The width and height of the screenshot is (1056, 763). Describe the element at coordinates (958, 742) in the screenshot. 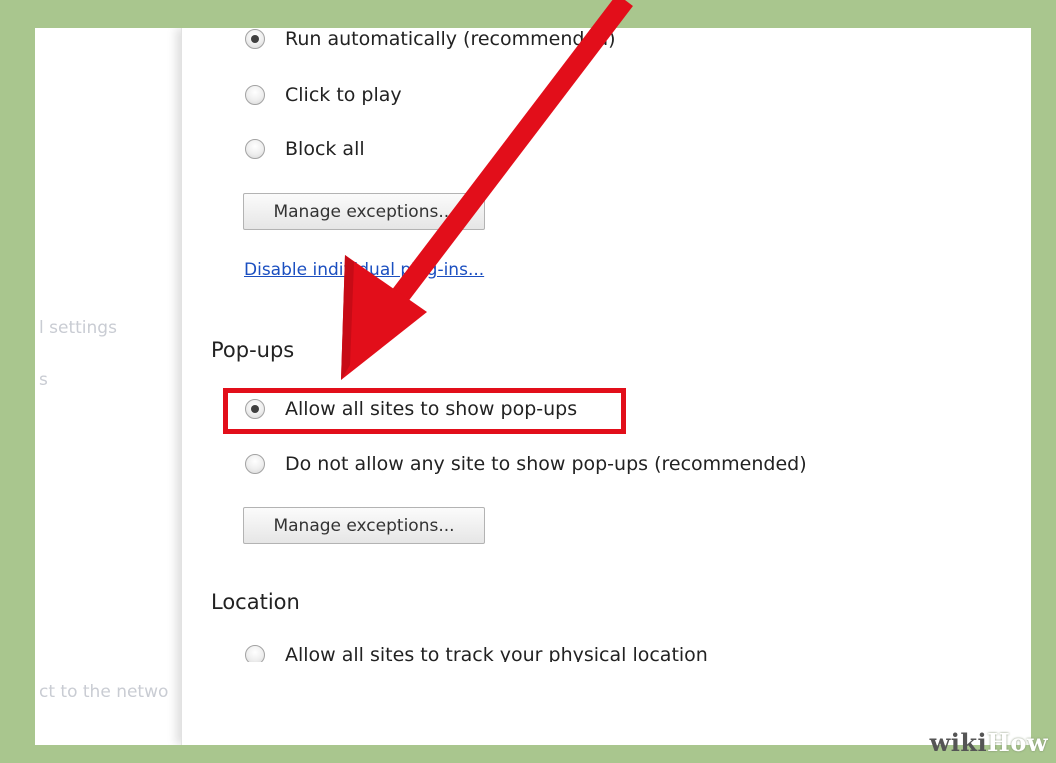

I see `watermark-wiki: wiki` at that location.